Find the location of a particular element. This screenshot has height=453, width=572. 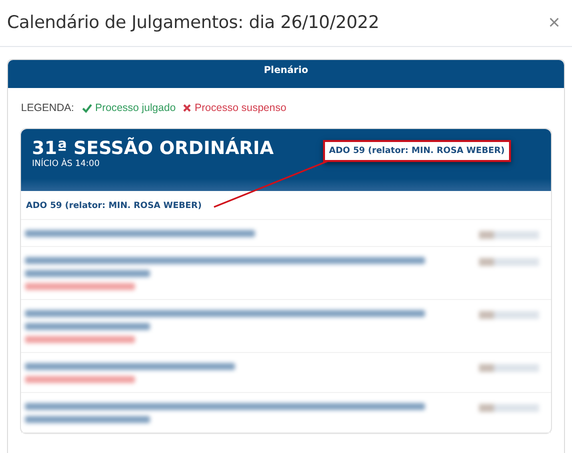

close-icon is located at coordinates (187, 108).